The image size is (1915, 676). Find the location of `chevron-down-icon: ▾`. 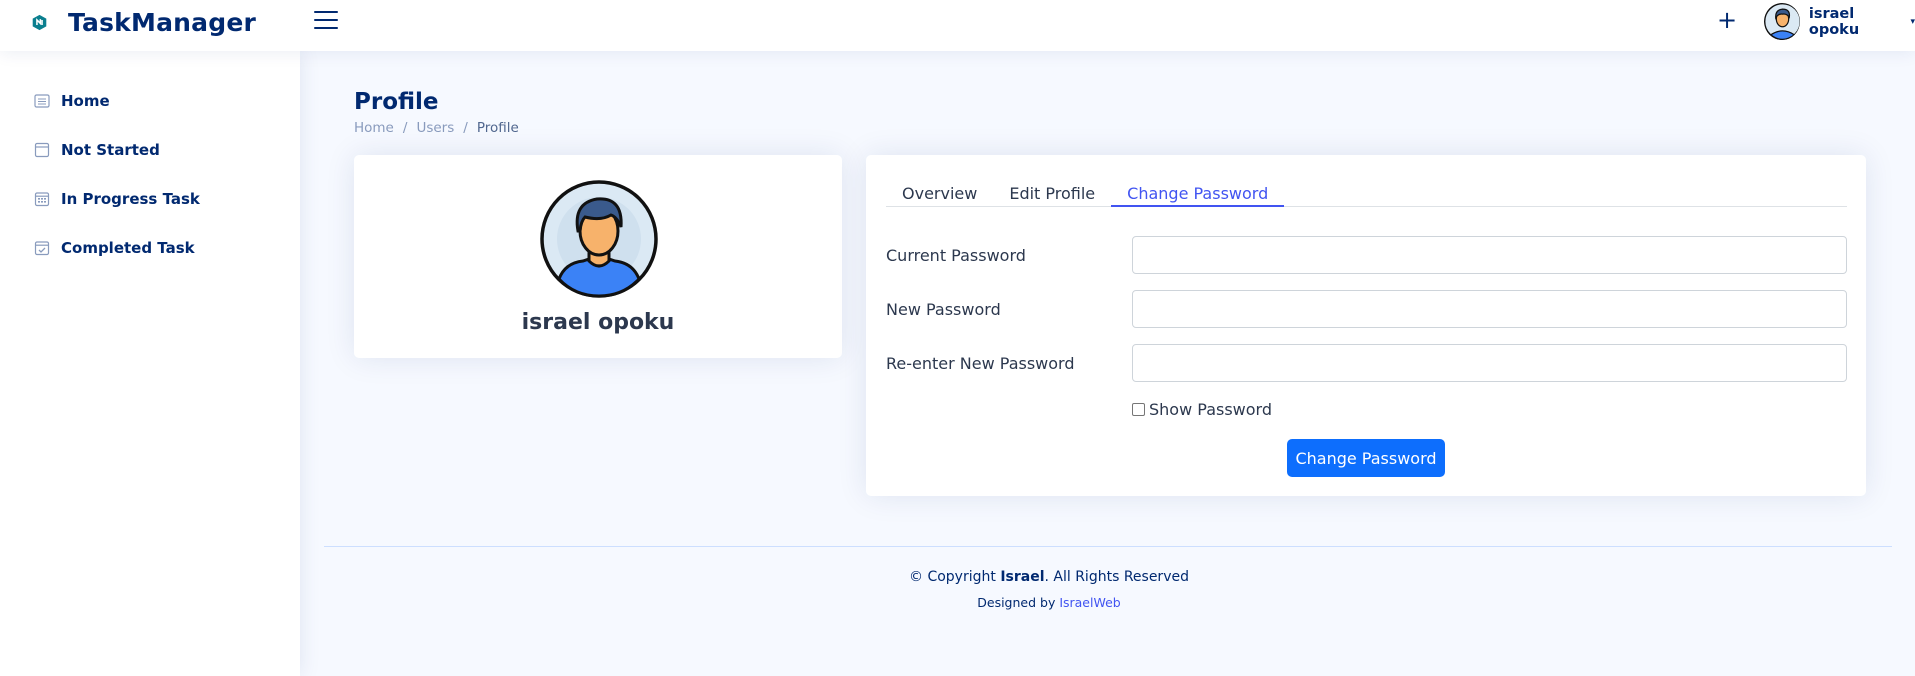

chevron-down-icon: ▾ is located at coordinates (1912, 21).